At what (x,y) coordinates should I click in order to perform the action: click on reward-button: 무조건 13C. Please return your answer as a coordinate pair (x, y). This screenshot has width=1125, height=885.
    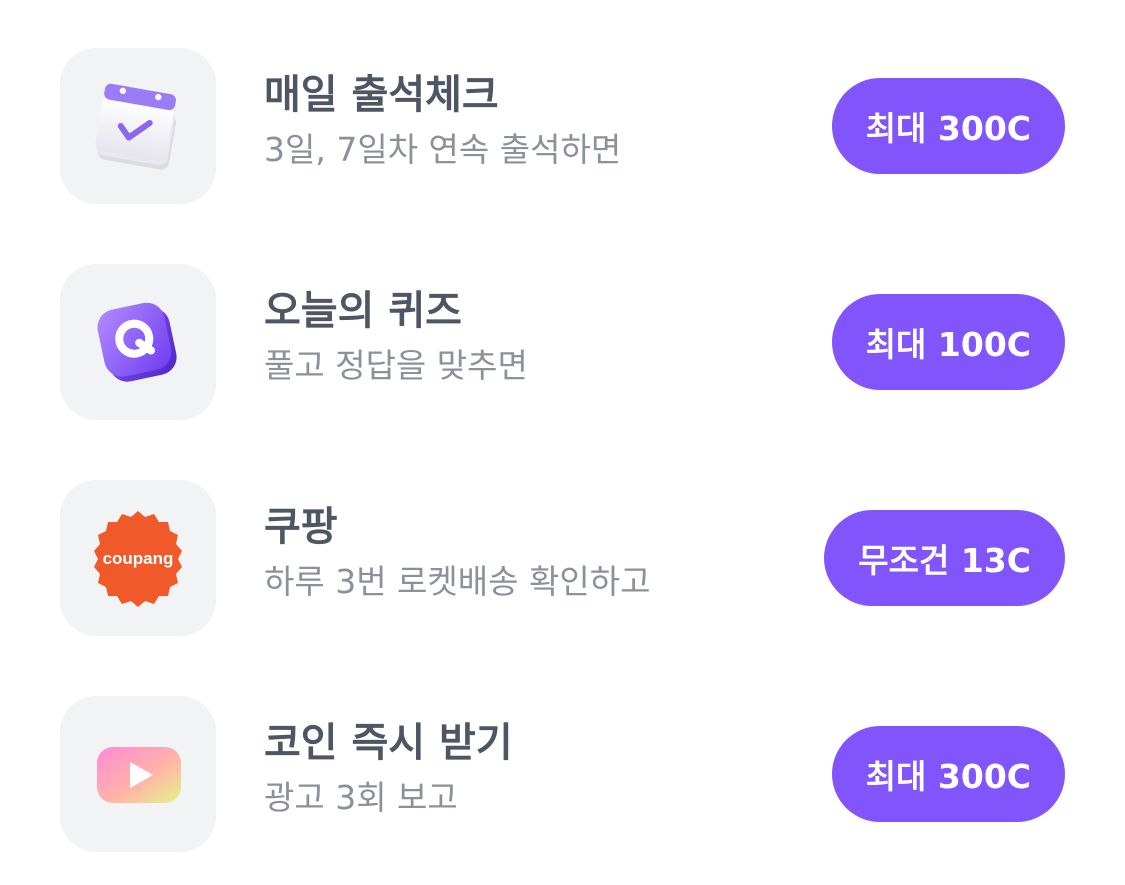
    Looking at the image, I should click on (944, 558).